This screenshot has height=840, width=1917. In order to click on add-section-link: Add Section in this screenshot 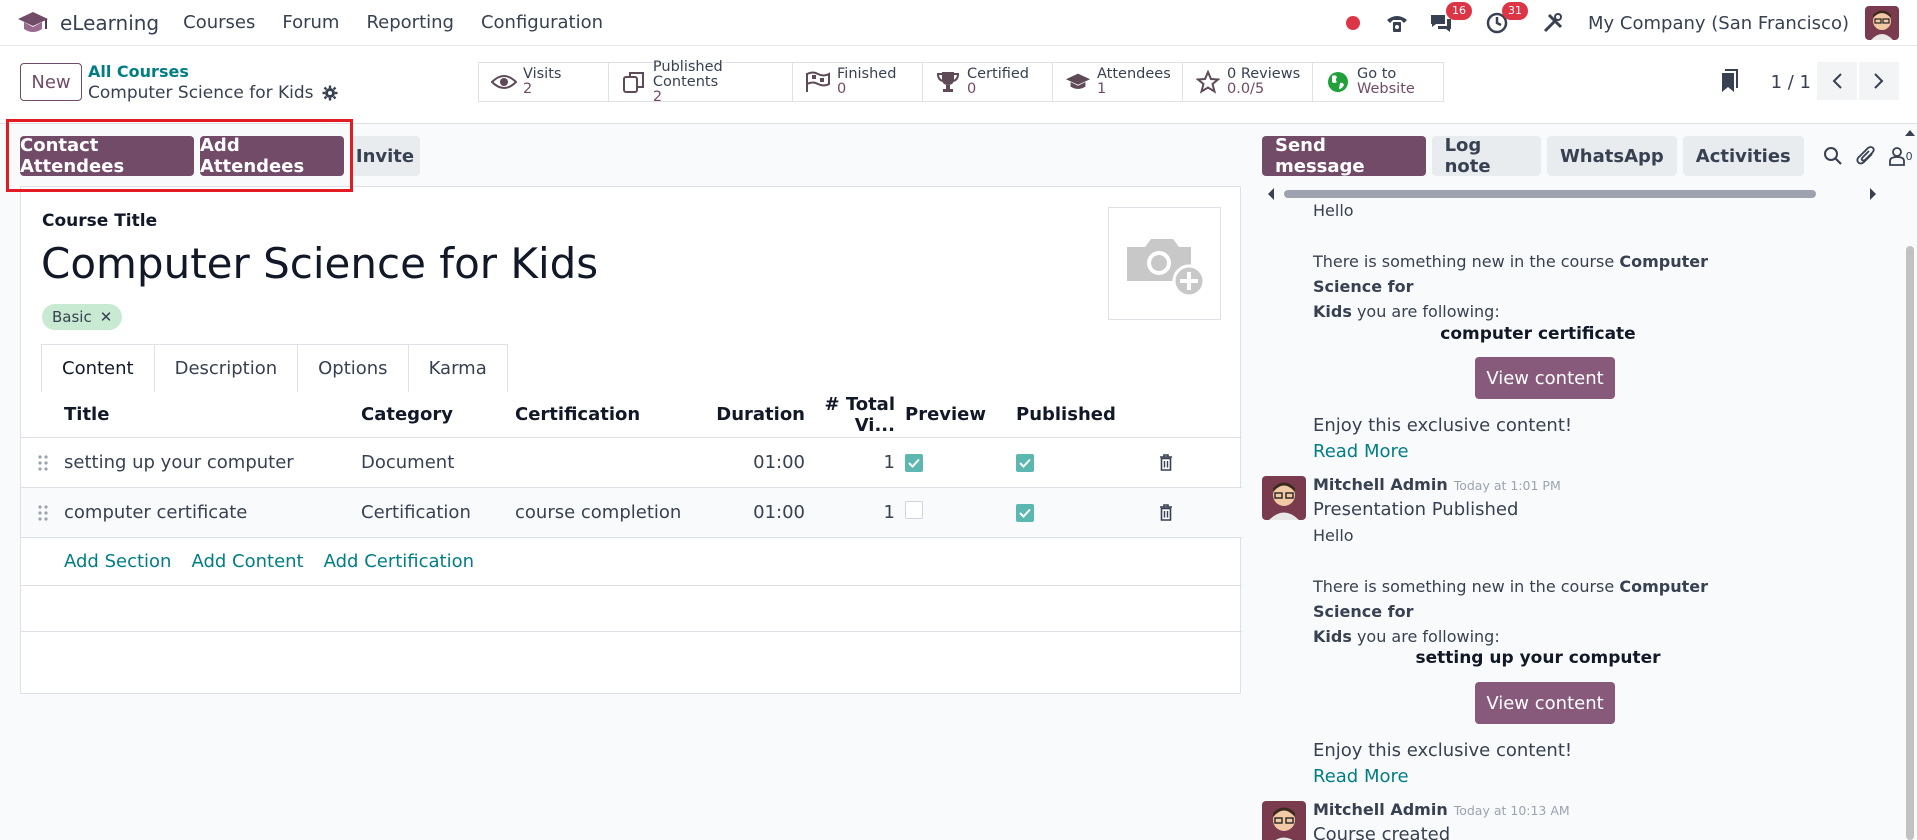, I will do `click(117, 561)`.